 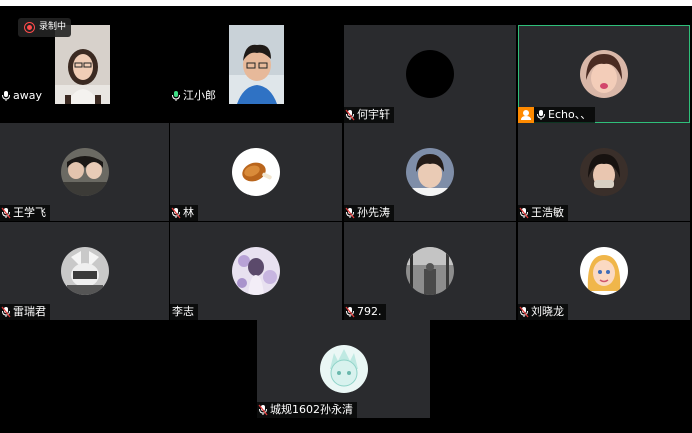 I want to click on participant-label: 孙先涛, so click(x=369, y=213).